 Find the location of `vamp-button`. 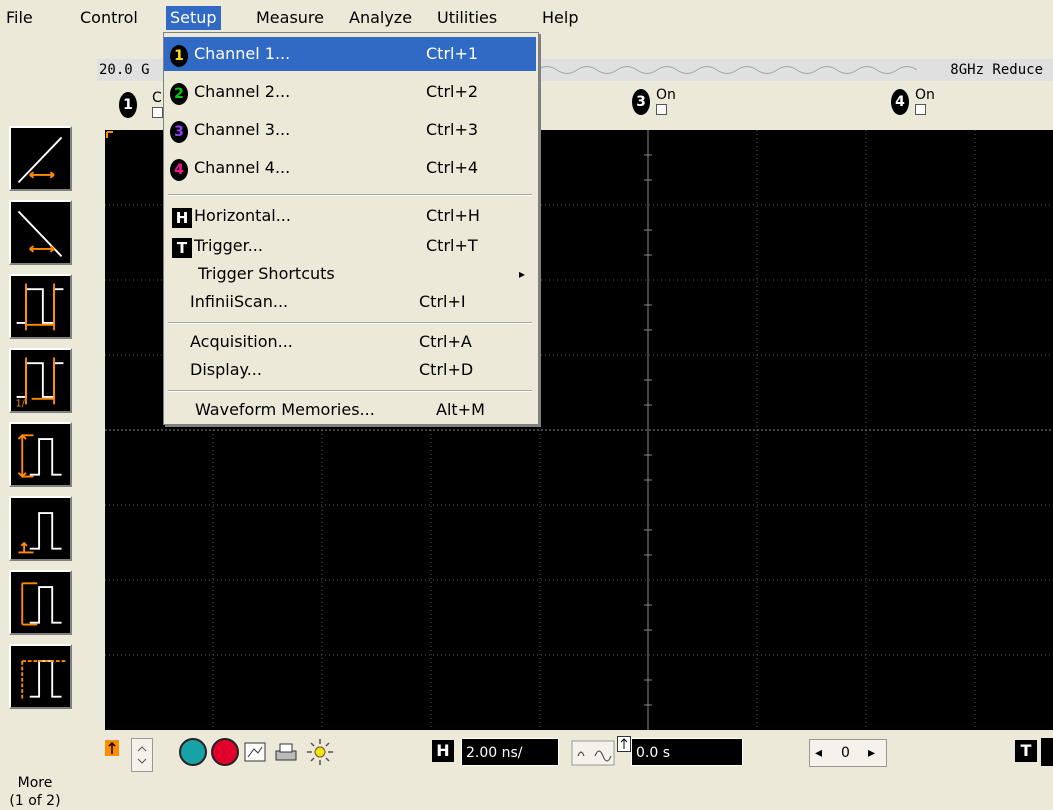

vamp-button is located at coordinates (40, 602).